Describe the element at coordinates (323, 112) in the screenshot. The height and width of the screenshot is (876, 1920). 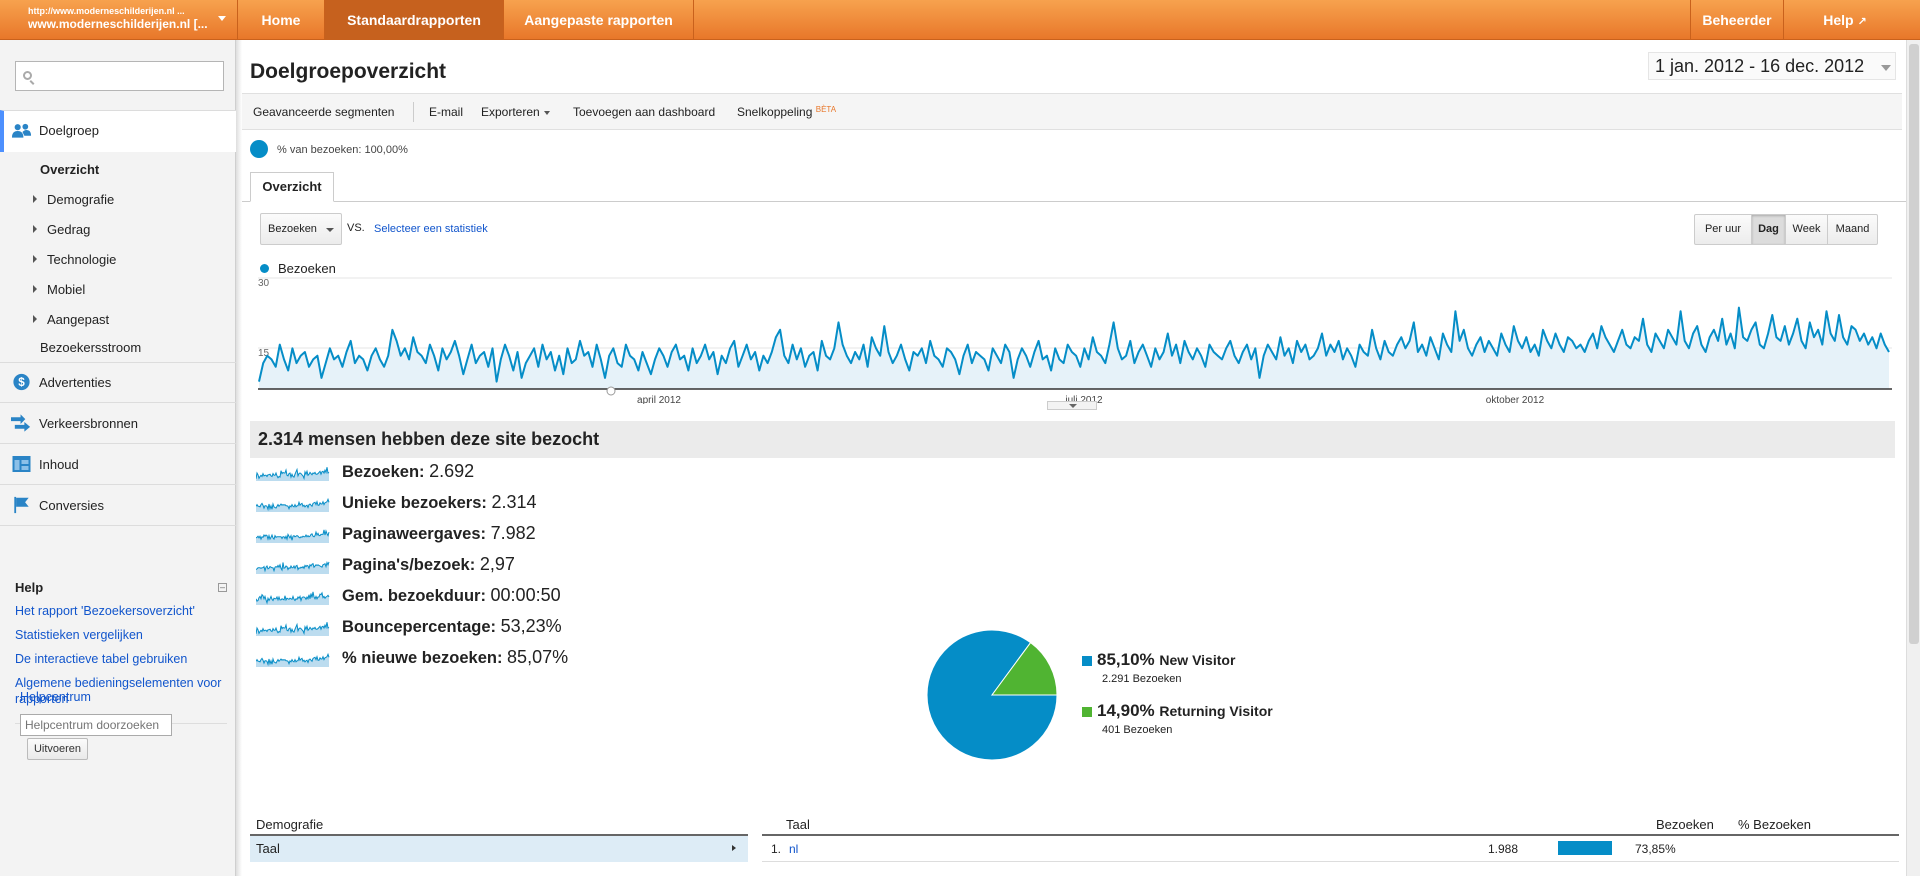
I see `advanced-segments-button: Geavanceerde segmenten` at that location.